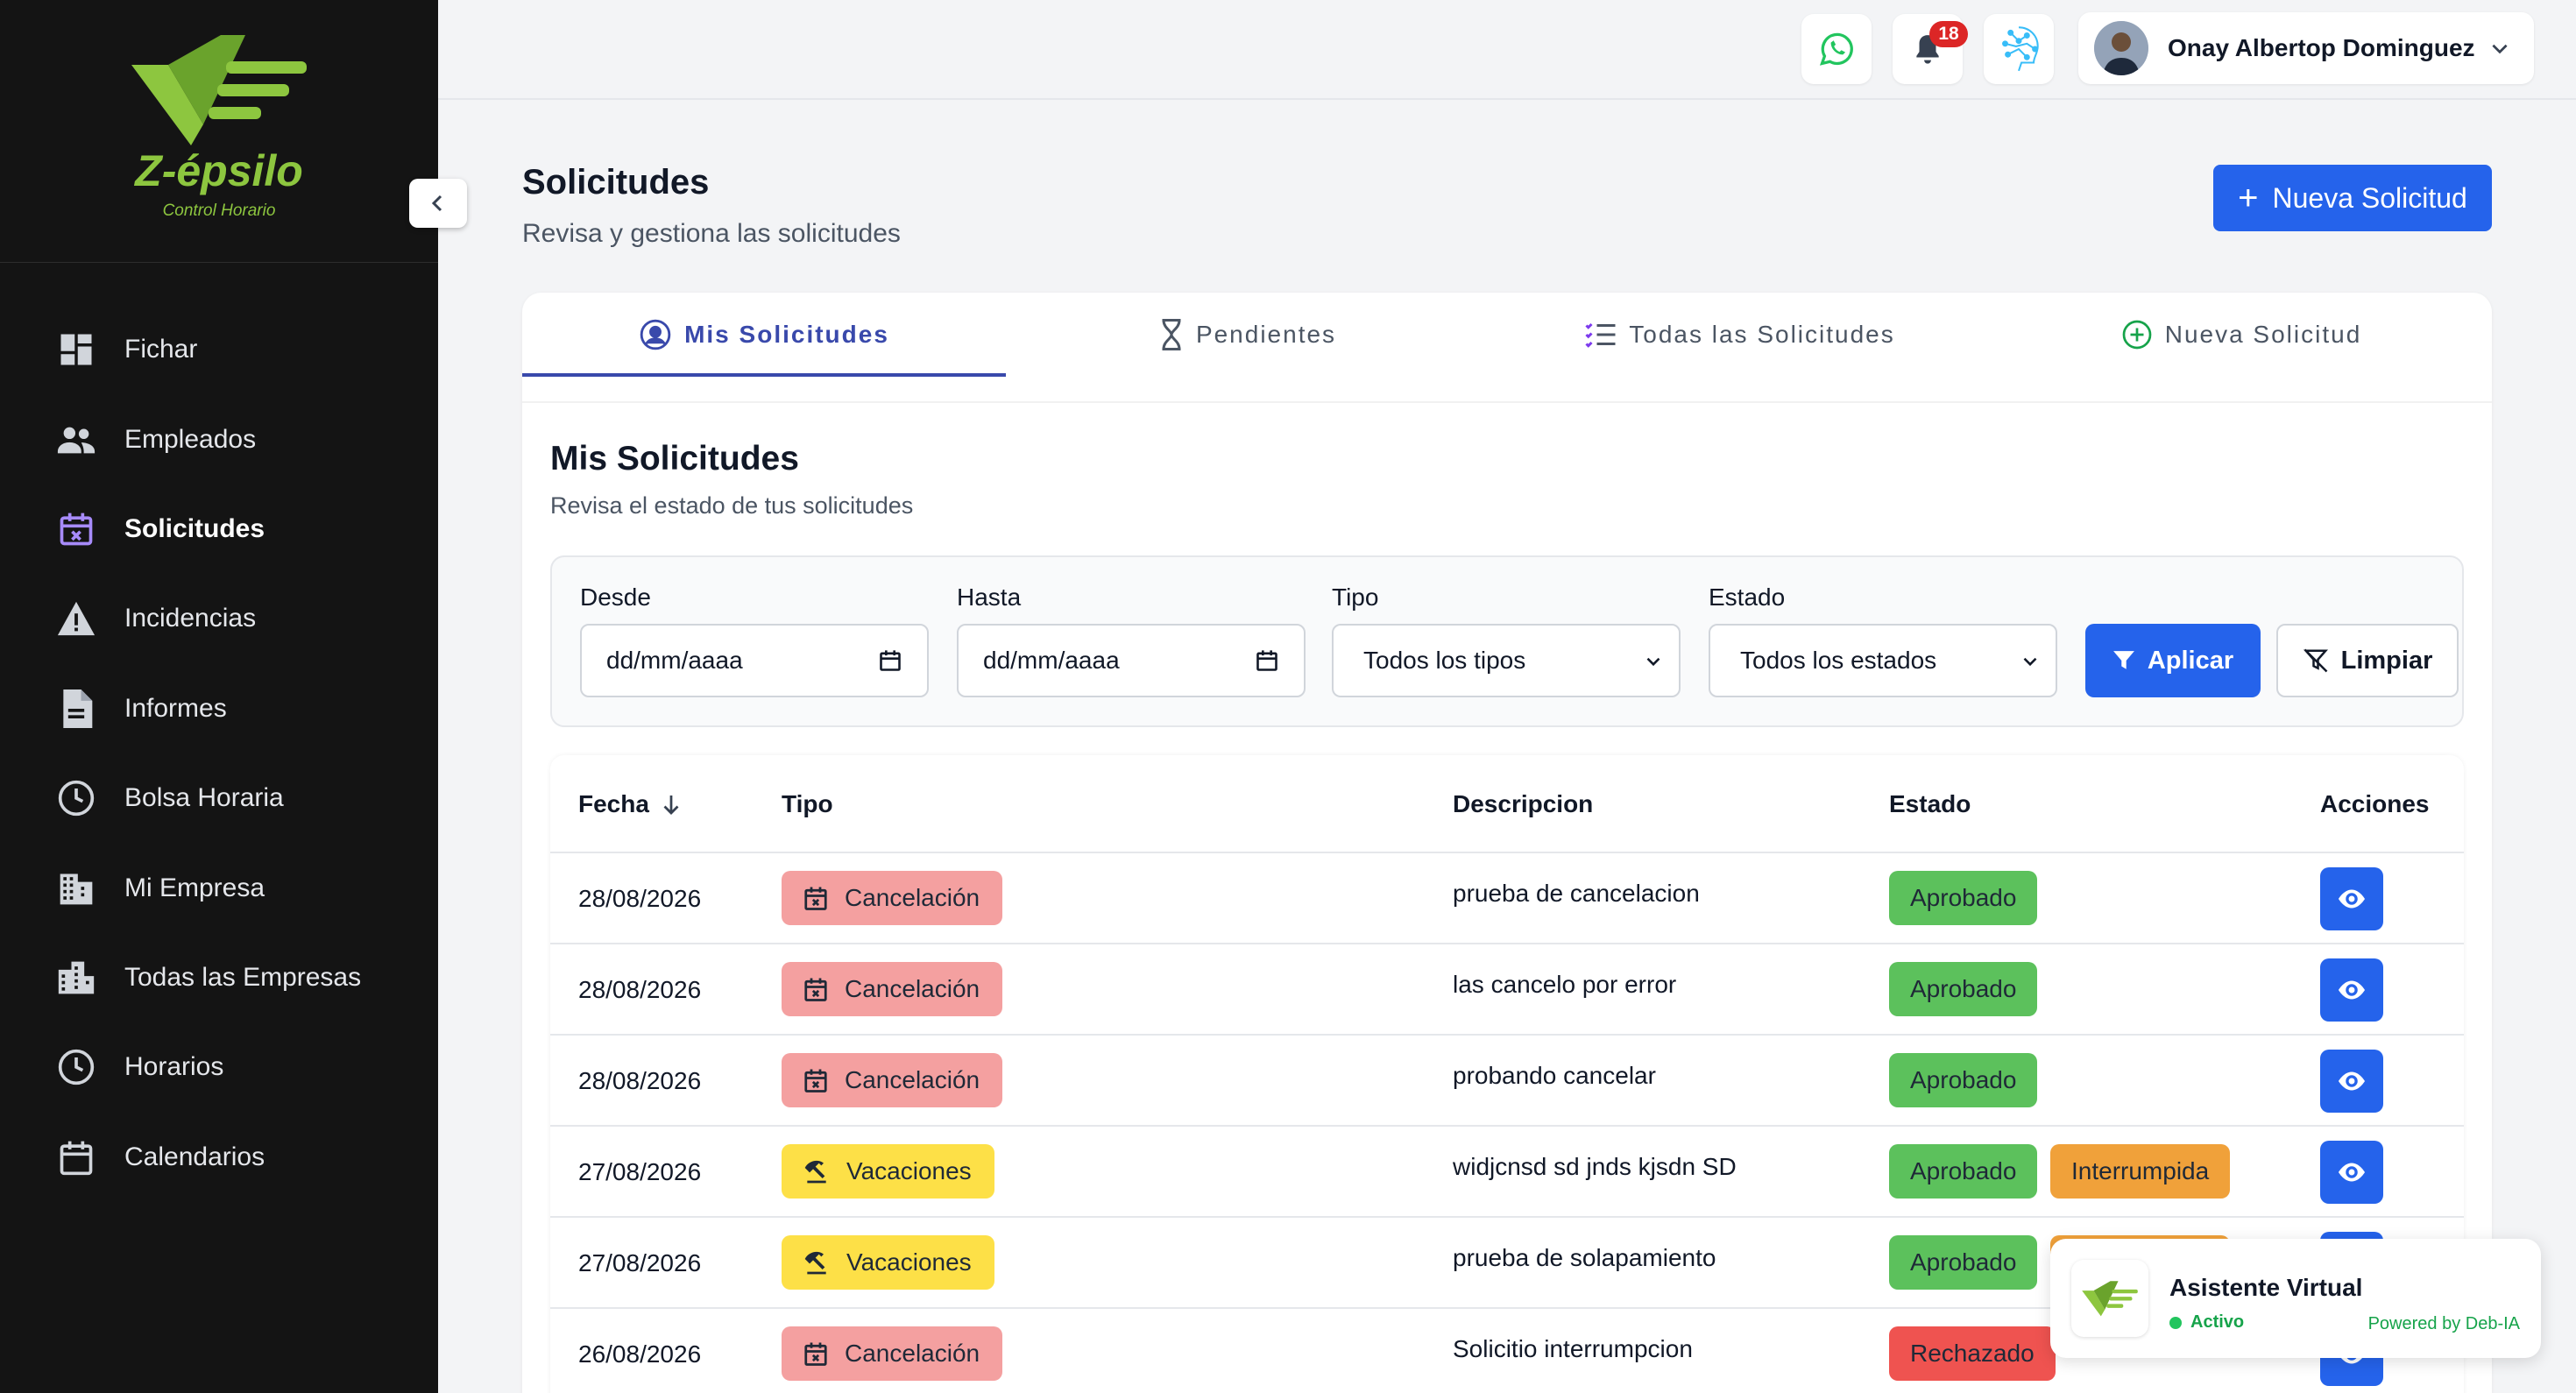  Describe the element at coordinates (1883, 661) in the screenshot. I see `estado-select: Todos los estados` at that location.